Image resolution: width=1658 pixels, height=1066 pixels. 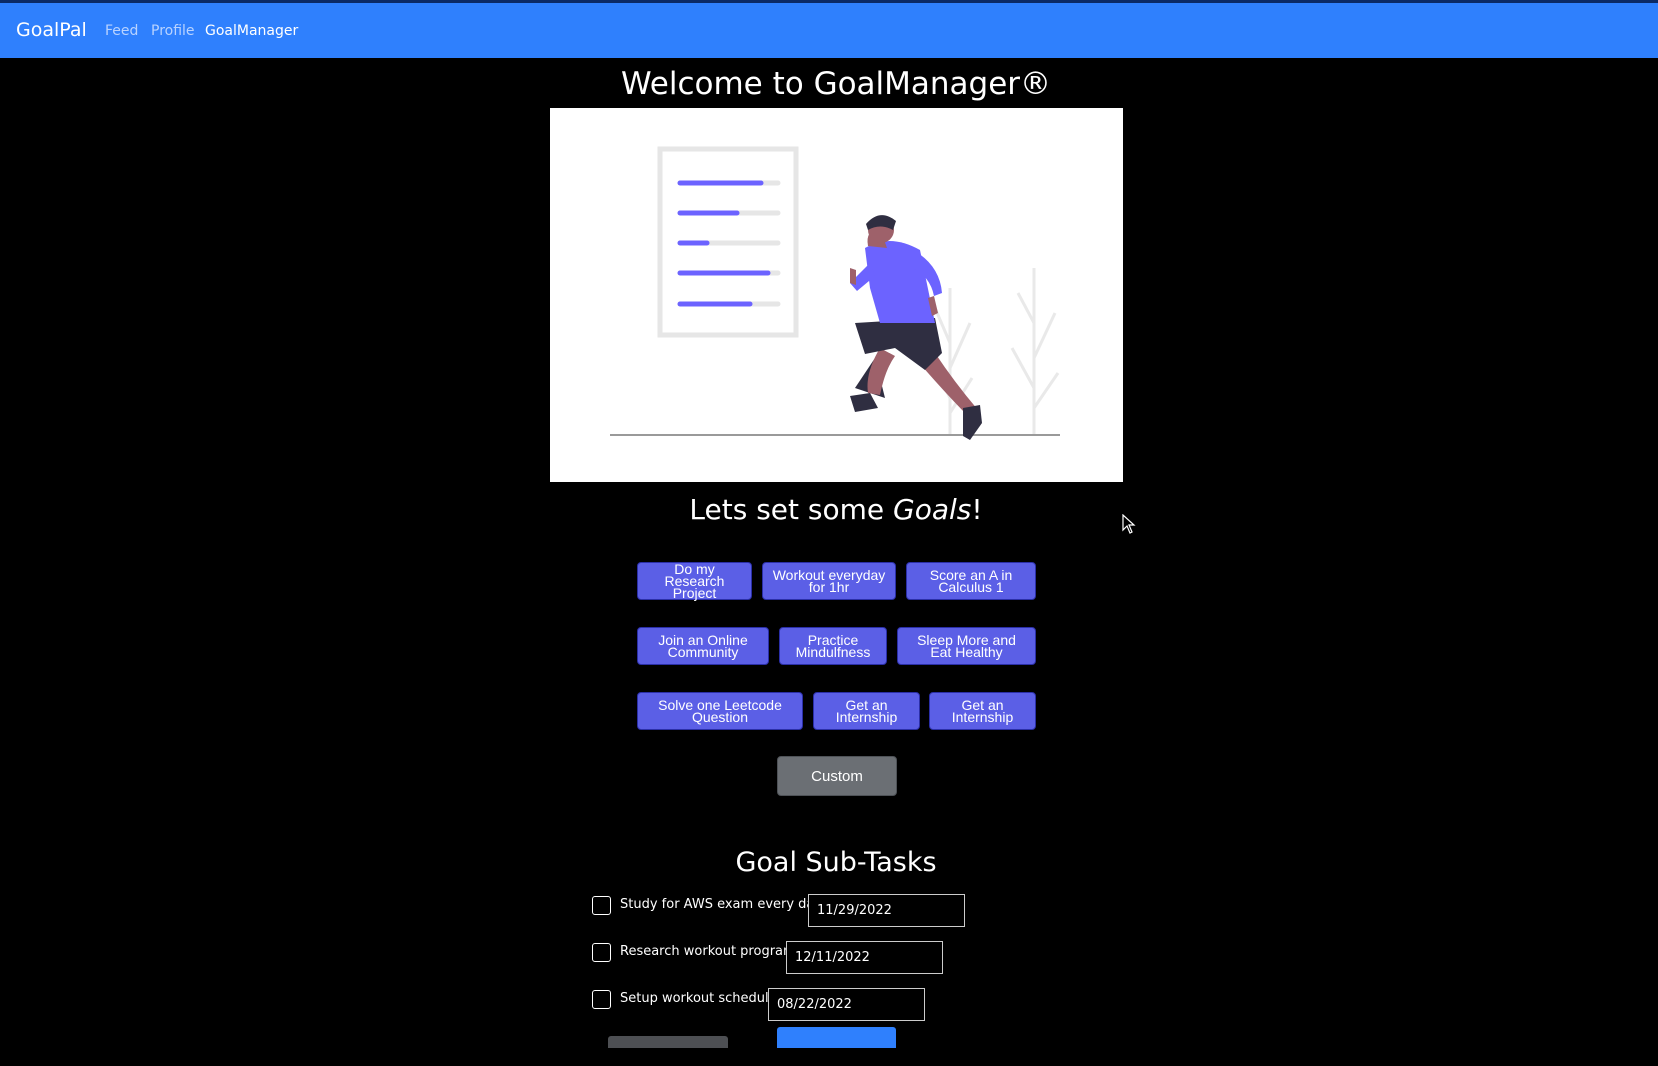 I want to click on top-navbar: GoalPal Feed Profile GoalManager, so click(x=829, y=29).